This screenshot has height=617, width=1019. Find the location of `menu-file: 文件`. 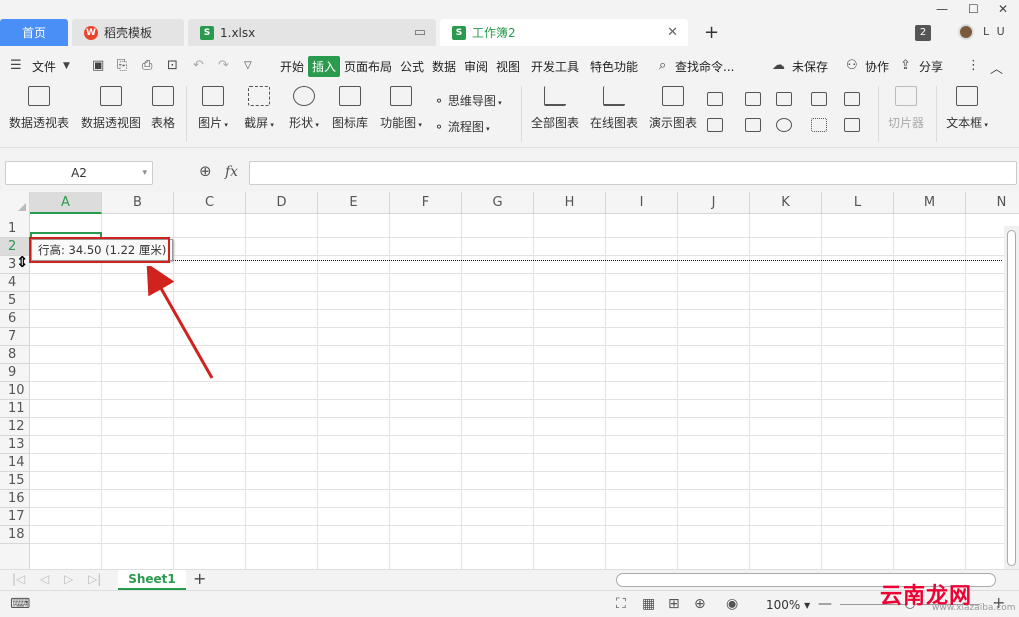

menu-file: 文件 is located at coordinates (44, 66).